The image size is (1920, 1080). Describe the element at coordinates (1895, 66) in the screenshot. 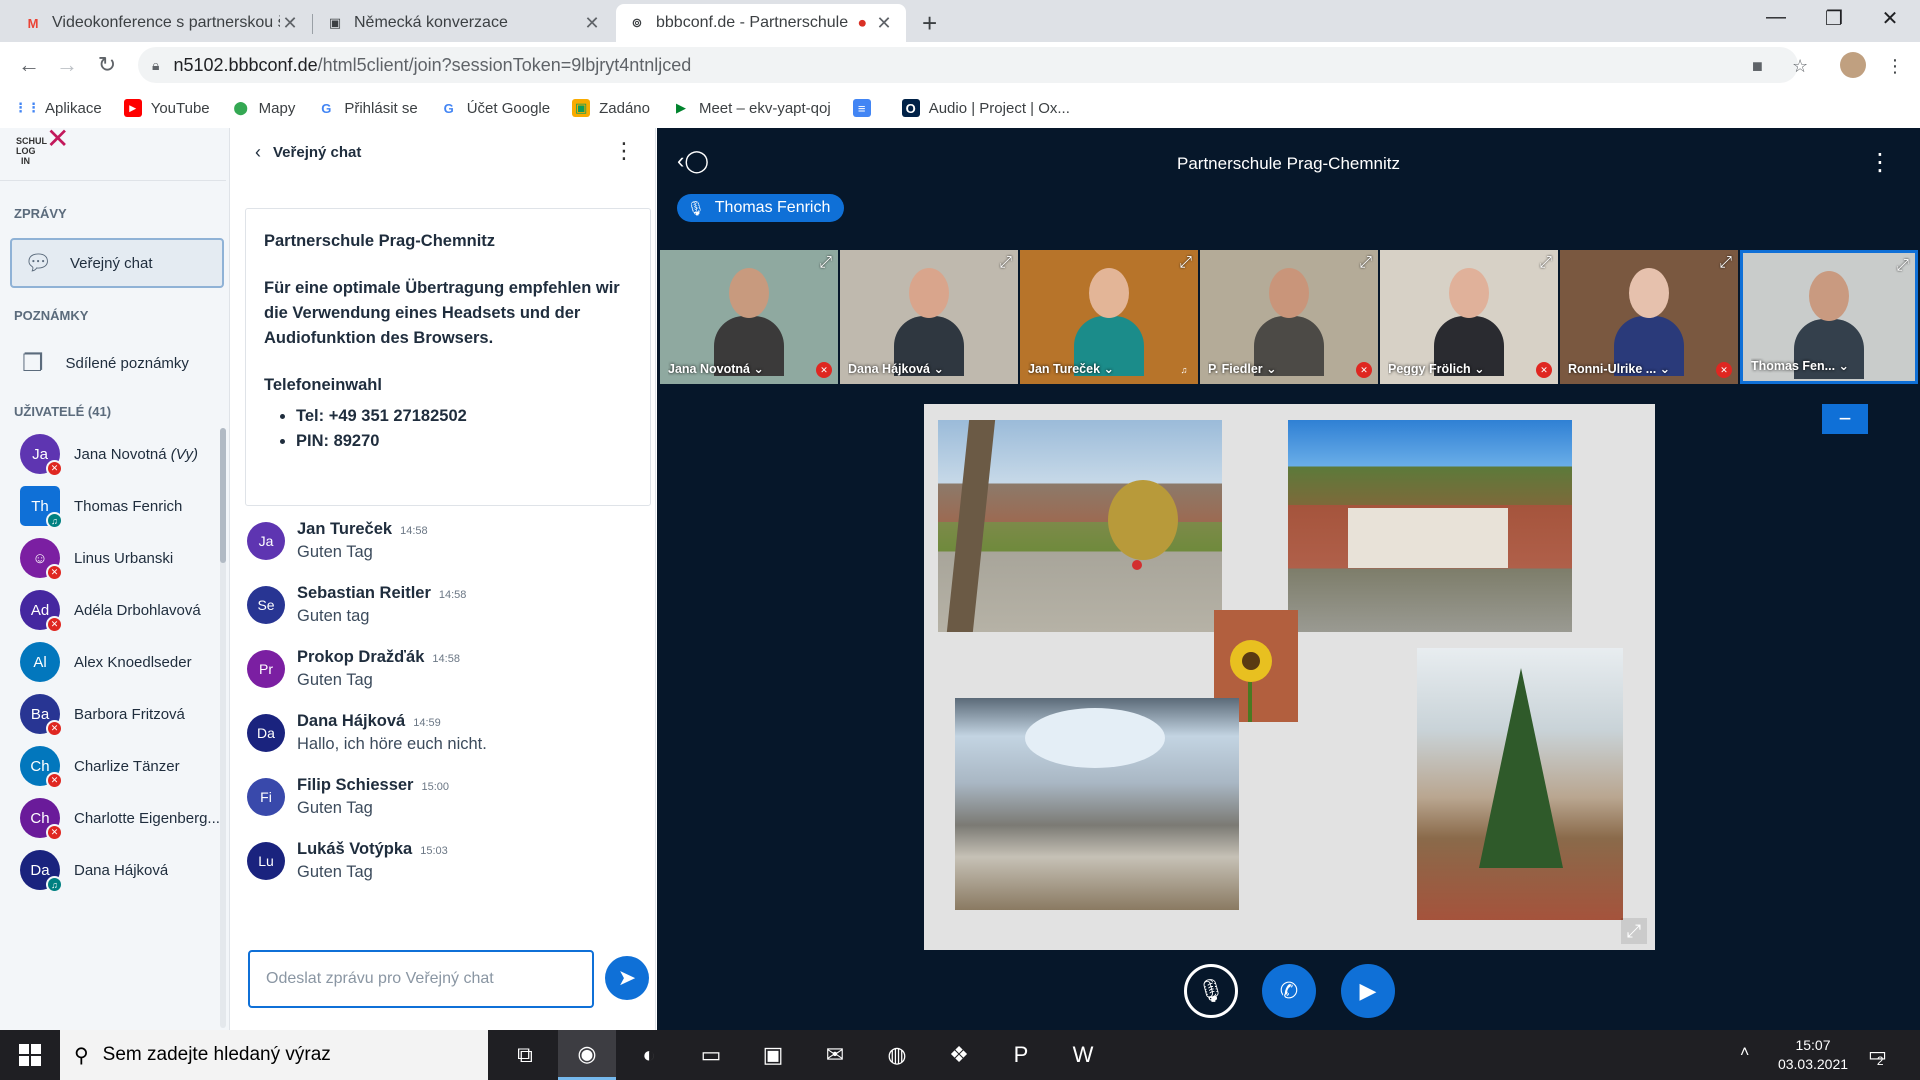

I see `browser-menu-icon: ⋮` at that location.